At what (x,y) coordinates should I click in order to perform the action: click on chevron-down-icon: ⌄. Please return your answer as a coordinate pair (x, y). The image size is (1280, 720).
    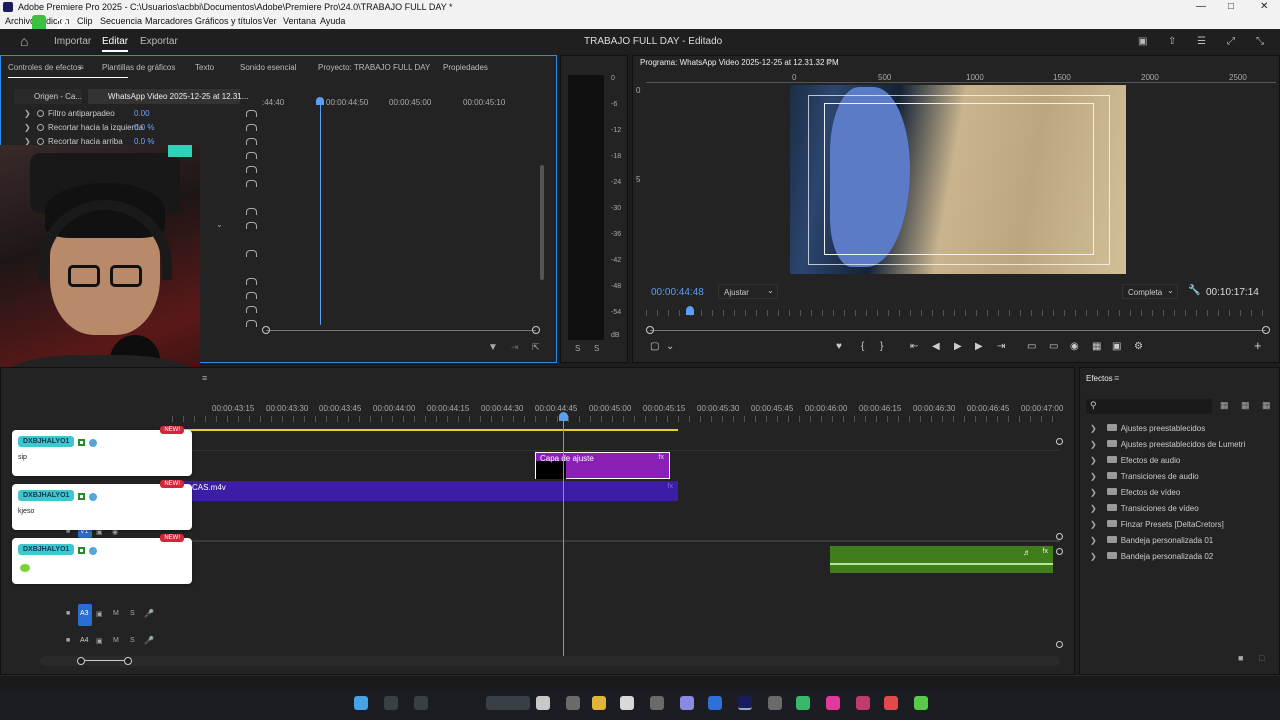
    Looking at the image, I should click on (670, 346).